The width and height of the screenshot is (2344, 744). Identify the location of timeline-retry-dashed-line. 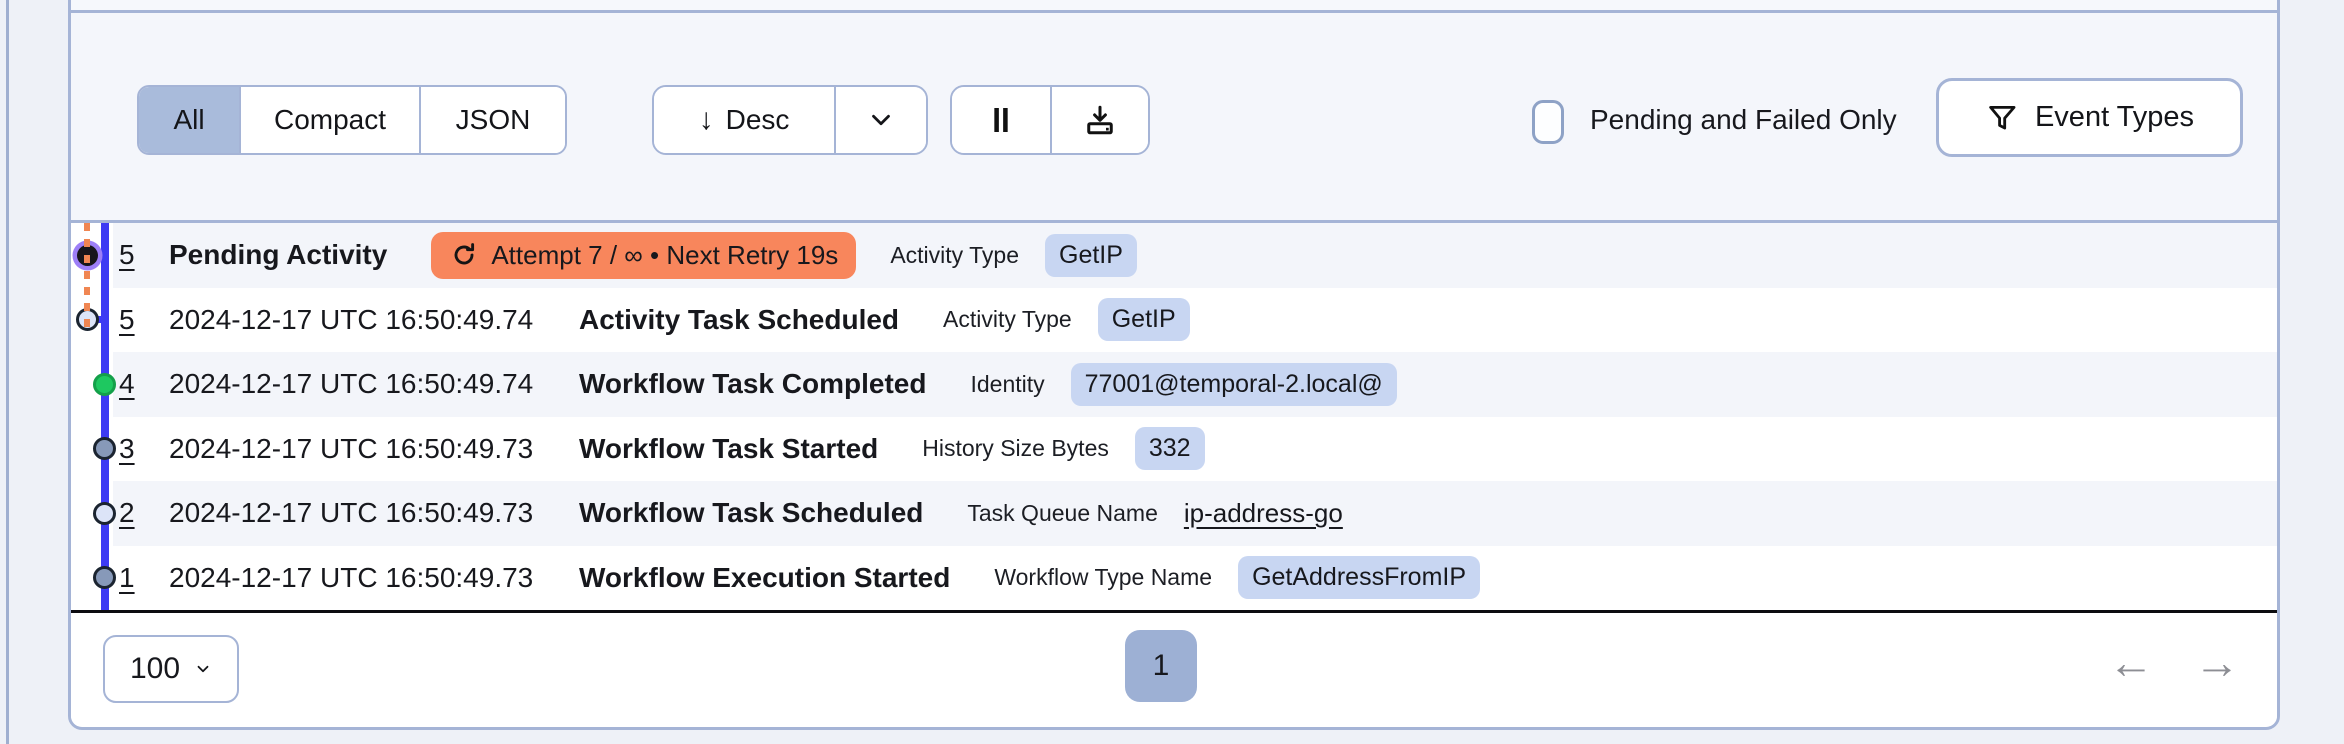
(87, 276).